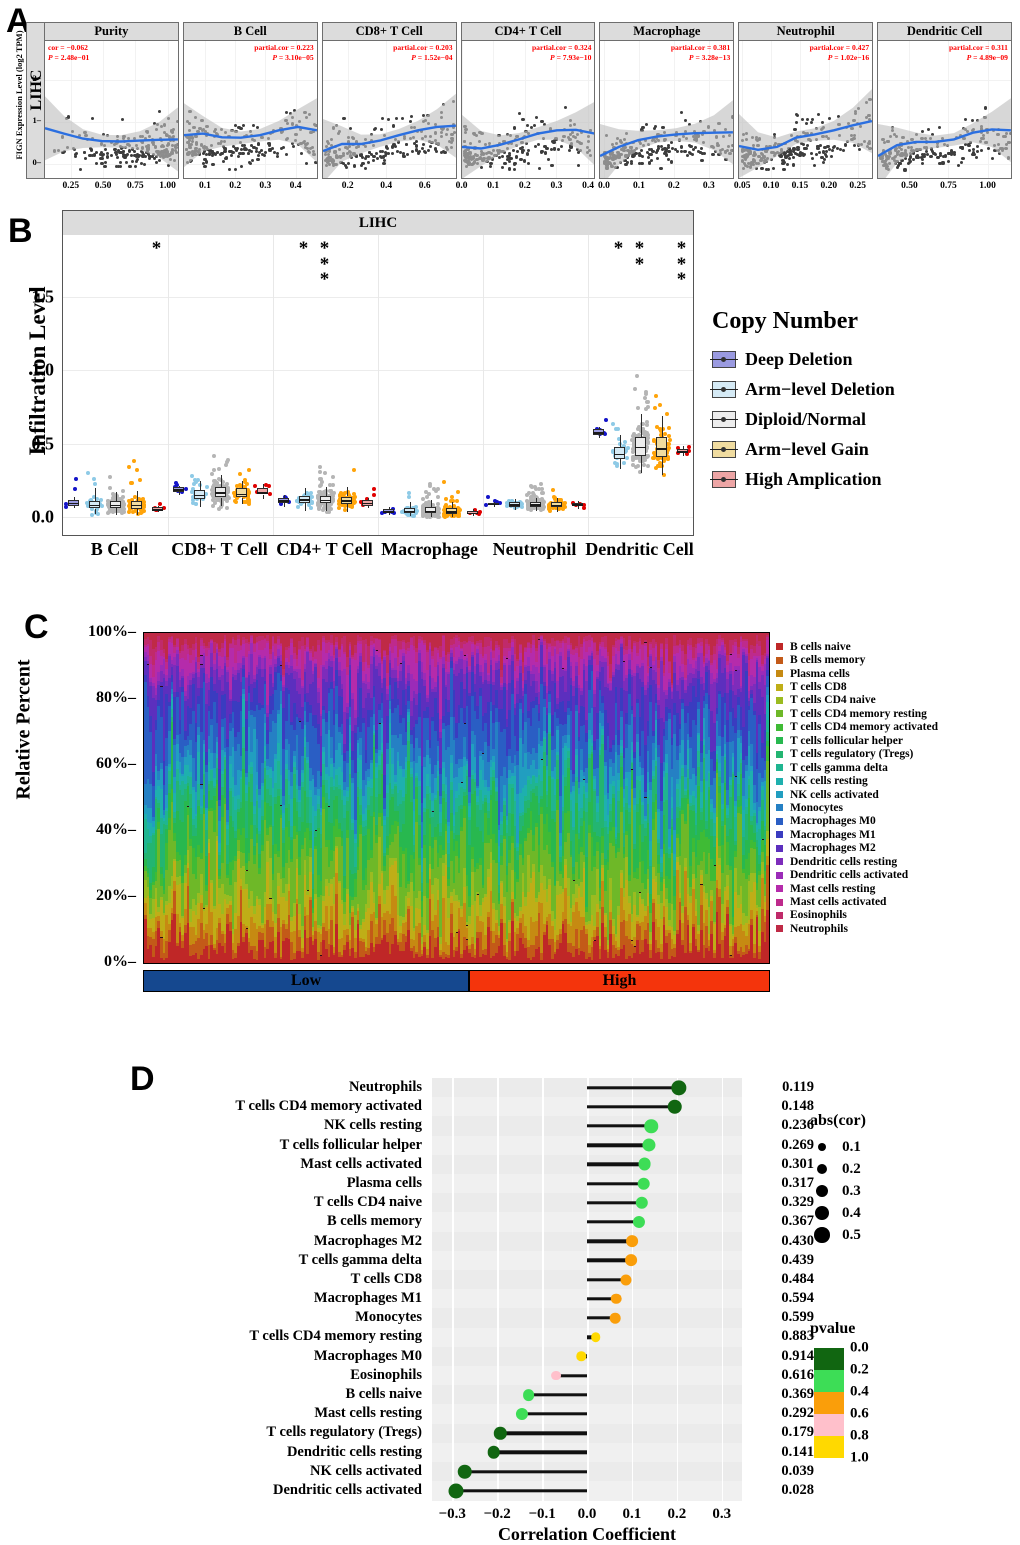  Describe the element at coordinates (838, 902) in the screenshot. I see `legend-label: Mast cells activated` at that location.